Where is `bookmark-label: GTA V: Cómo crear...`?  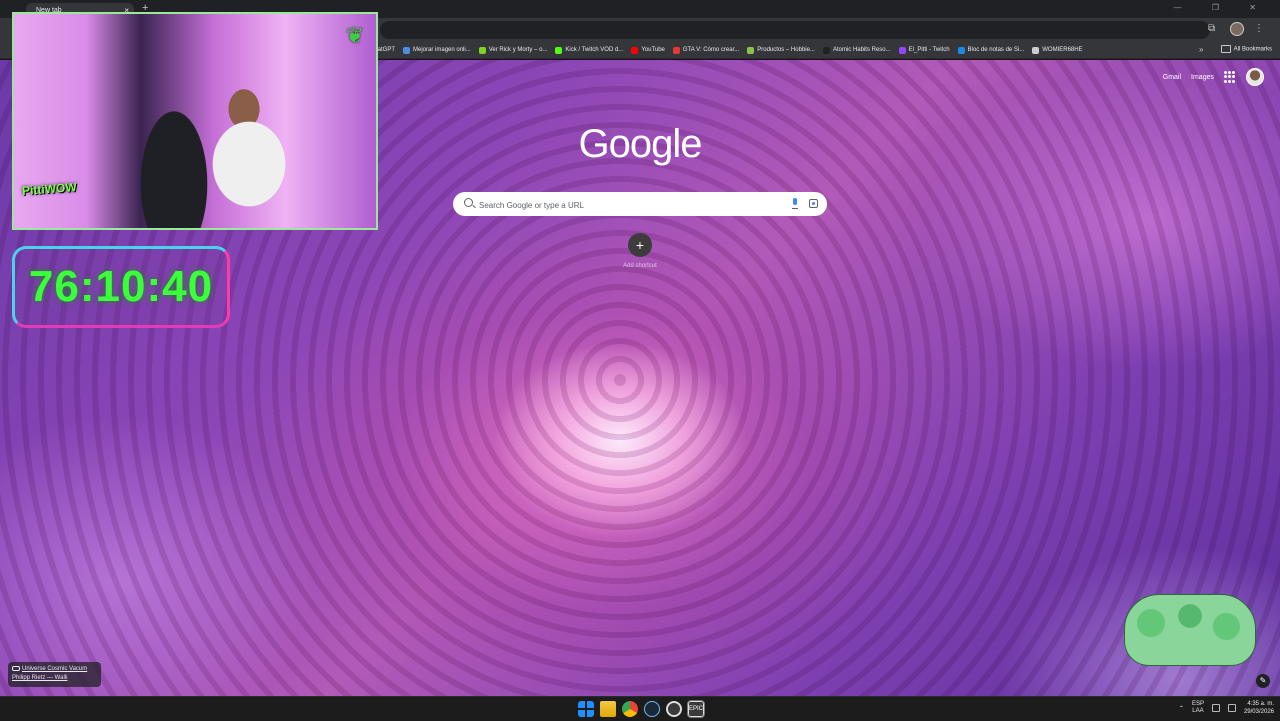
bookmark-label: GTA V: Cómo crear... is located at coordinates (711, 50).